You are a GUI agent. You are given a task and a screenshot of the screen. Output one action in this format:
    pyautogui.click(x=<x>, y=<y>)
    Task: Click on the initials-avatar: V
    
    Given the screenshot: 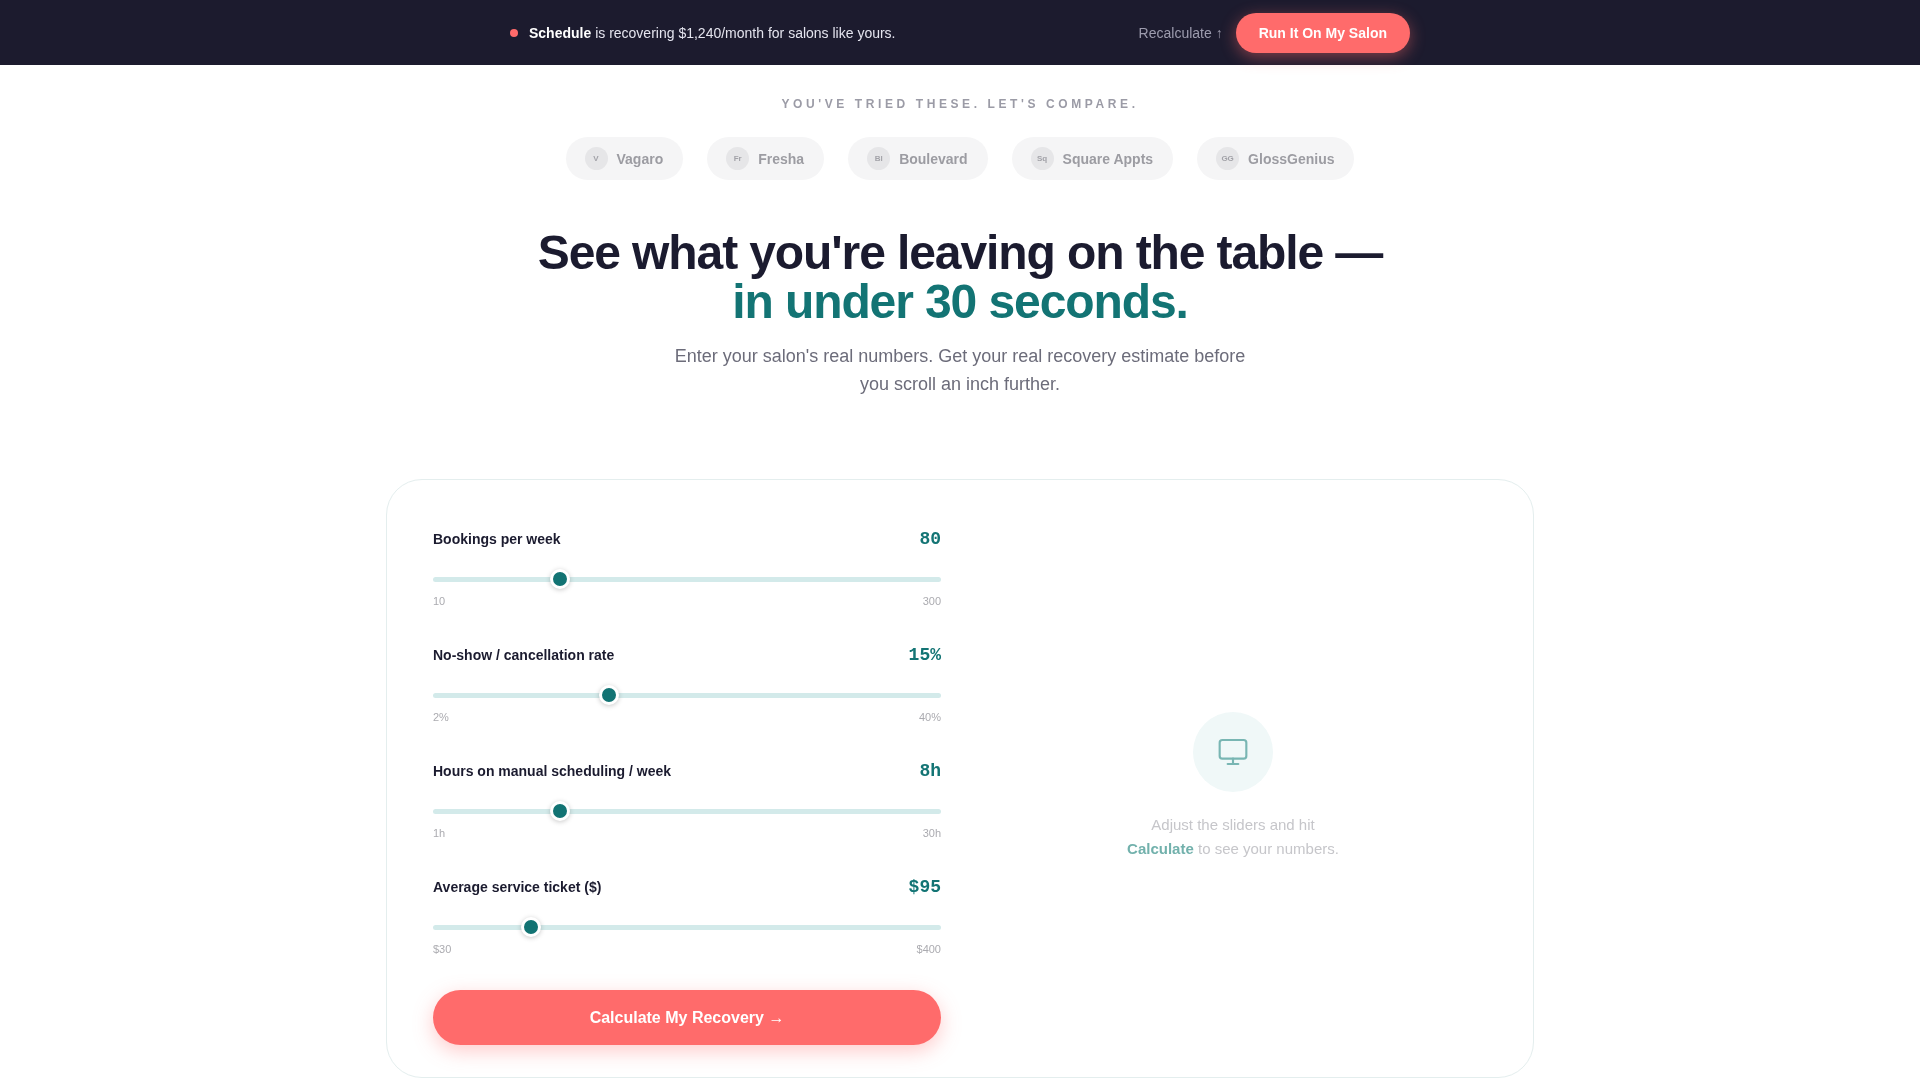 What is the action you would take?
    pyautogui.click(x=596, y=158)
    